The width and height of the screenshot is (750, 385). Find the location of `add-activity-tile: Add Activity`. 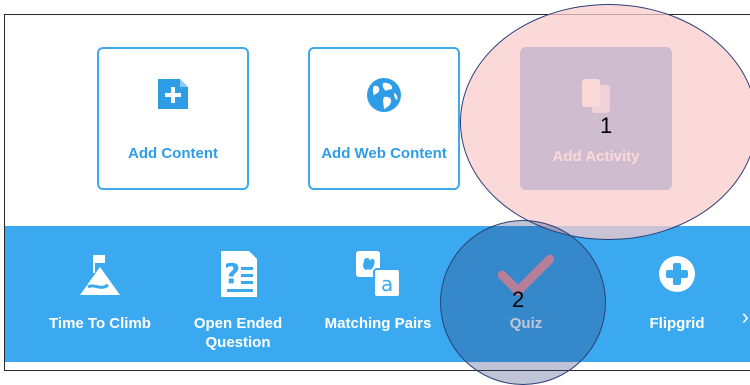

add-activity-tile: Add Activity is located at coordinates (596, 118).